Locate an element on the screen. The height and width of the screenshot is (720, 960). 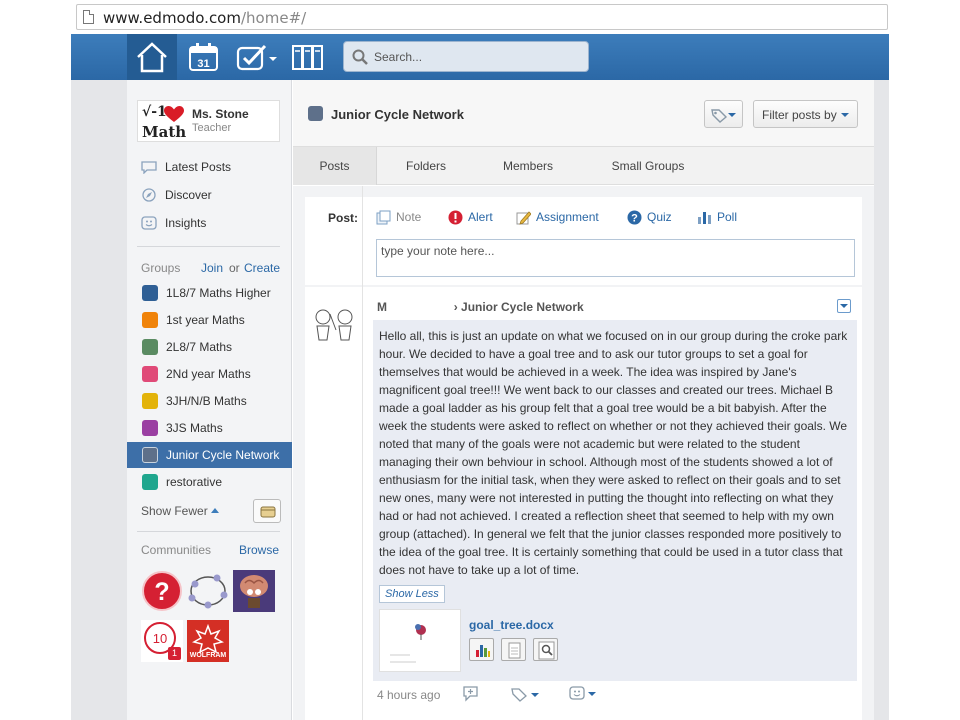
browse-communities-link: Browse is located at coordinates (259, 550).